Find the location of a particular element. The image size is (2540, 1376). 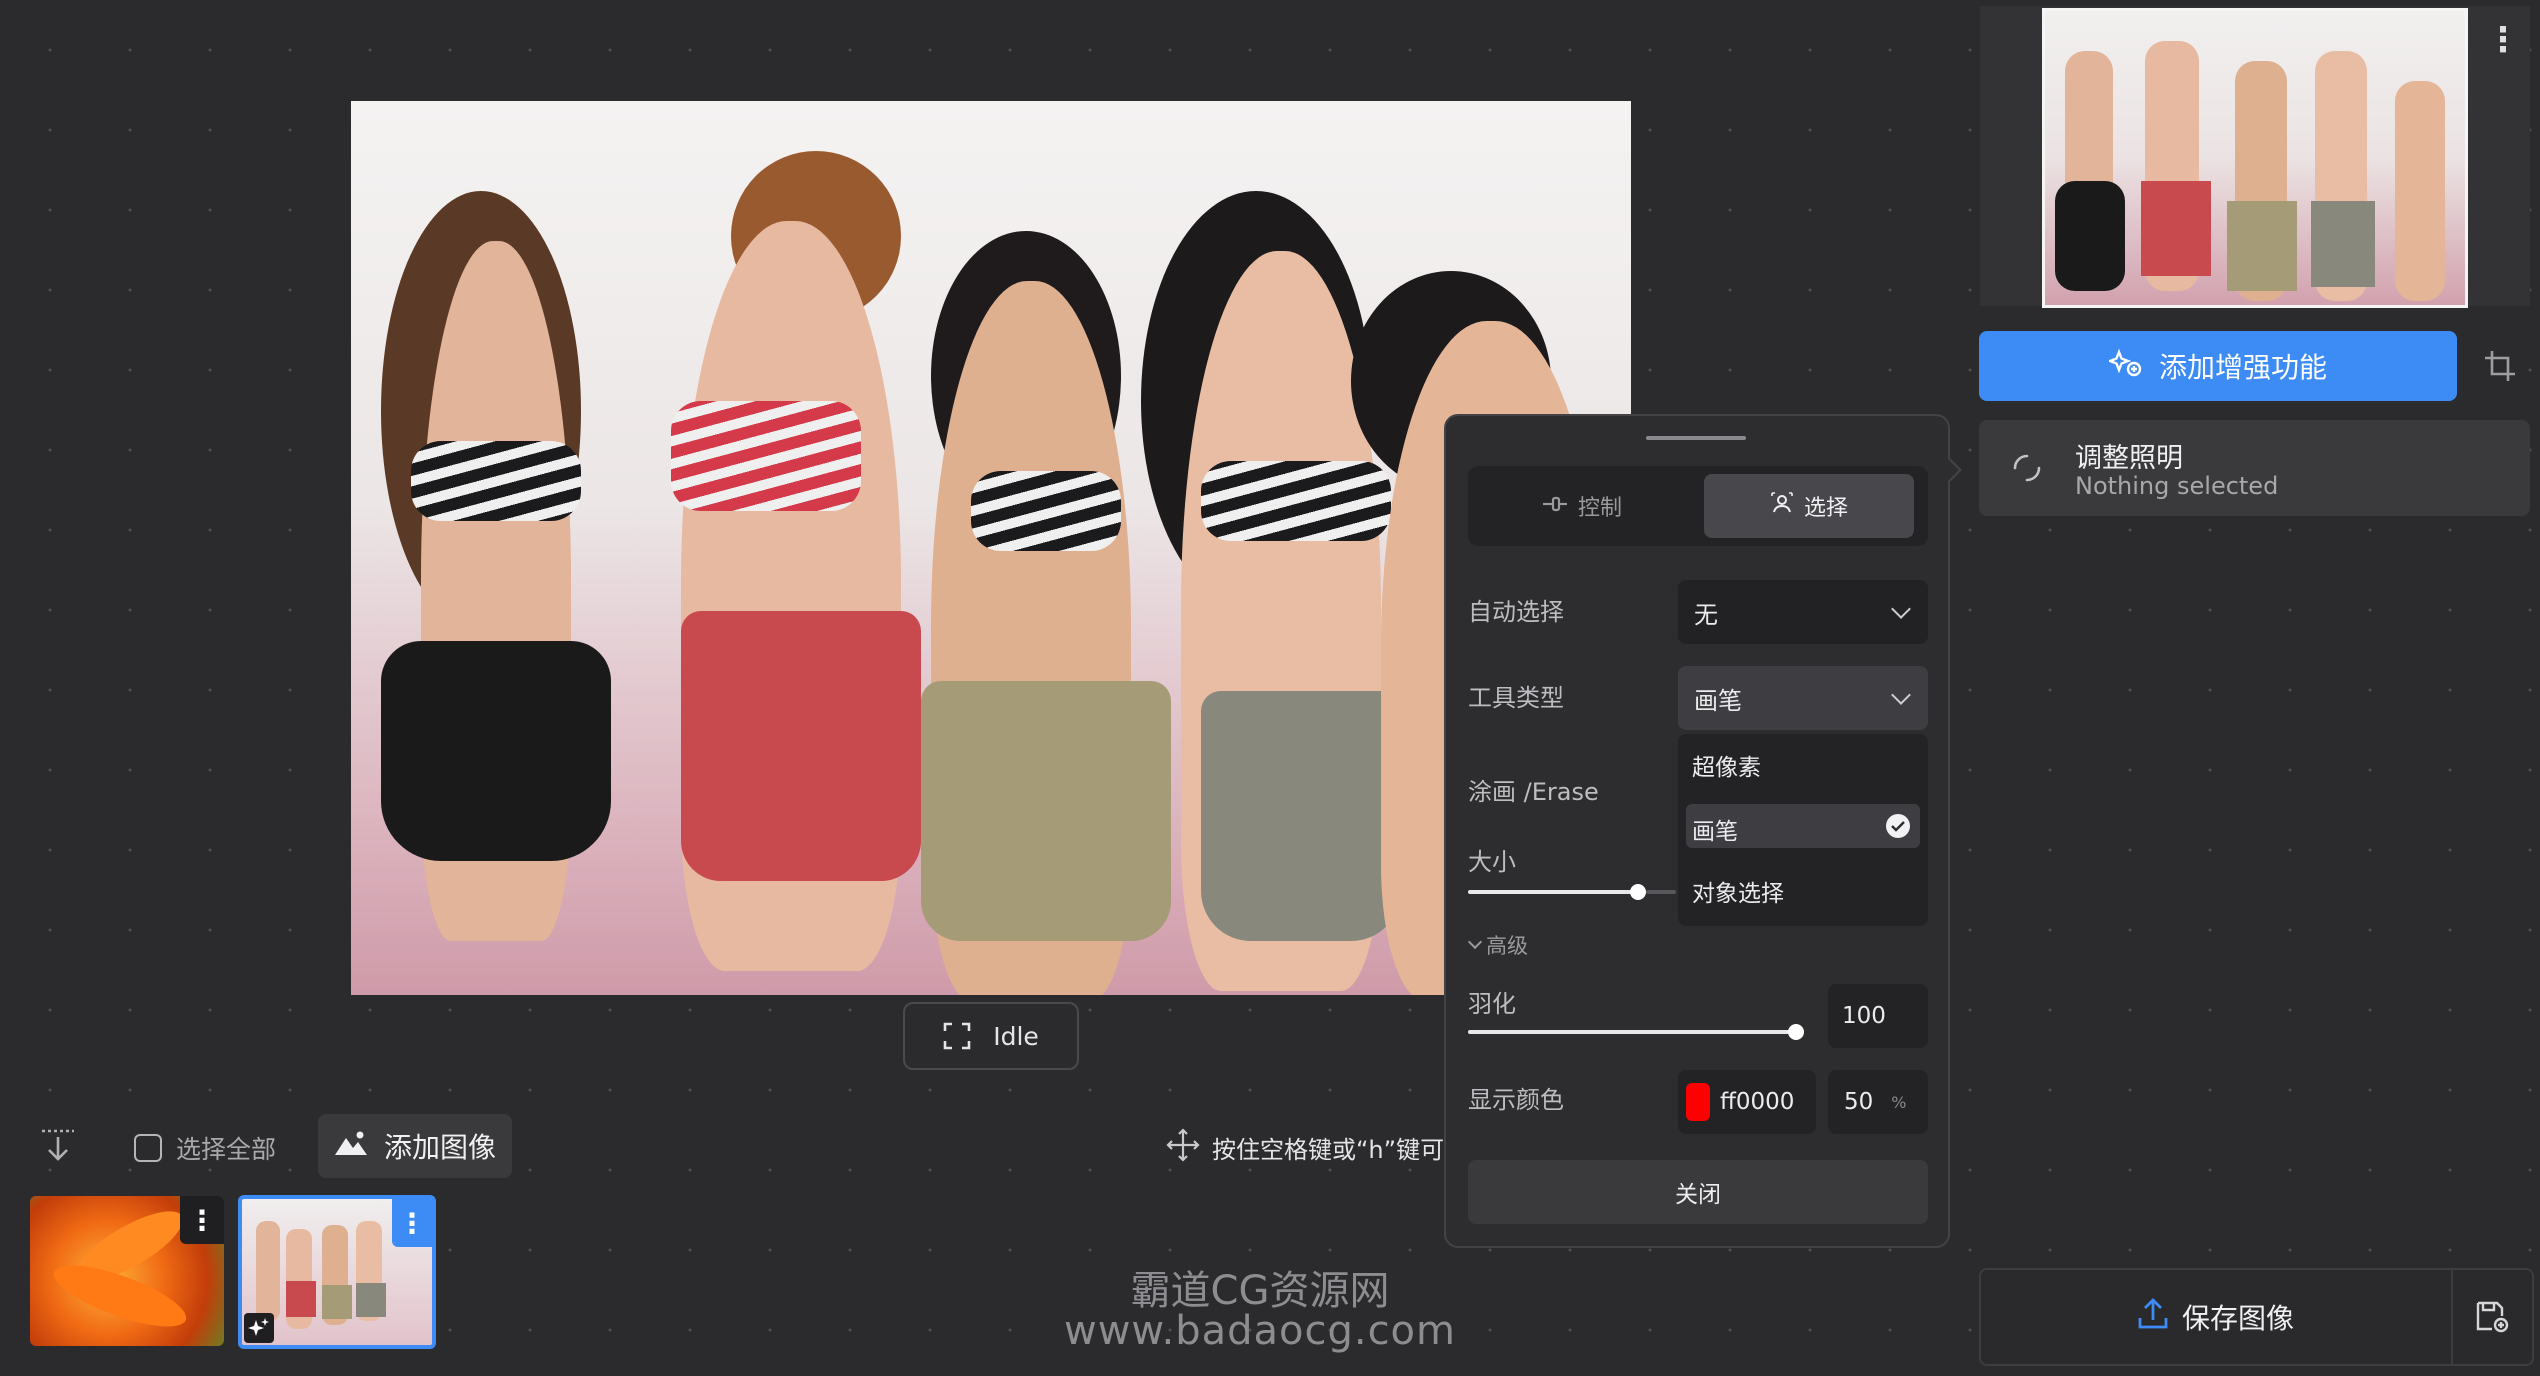

auto-select-dropdown: 无 is located at coordinates (1803, 612).